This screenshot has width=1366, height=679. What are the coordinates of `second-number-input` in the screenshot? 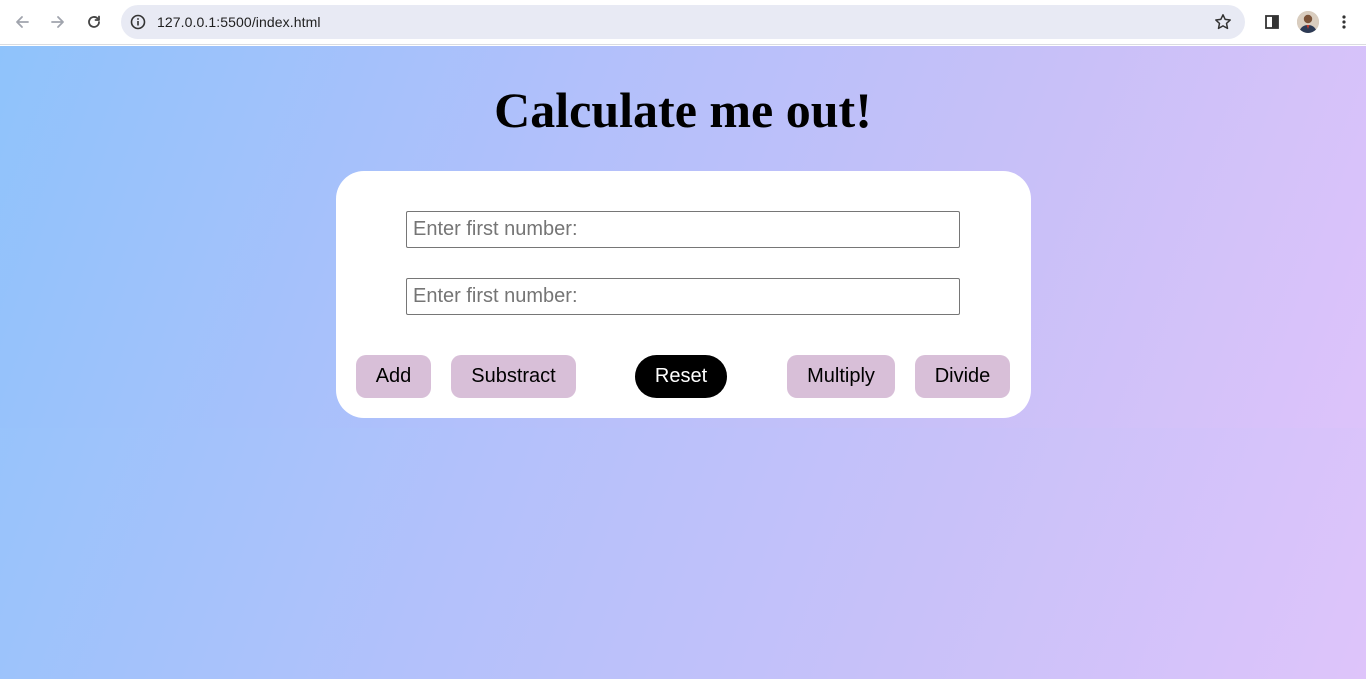 It's located at (683, 296).